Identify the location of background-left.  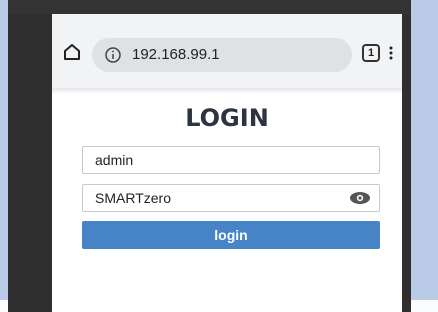
(4, 150).